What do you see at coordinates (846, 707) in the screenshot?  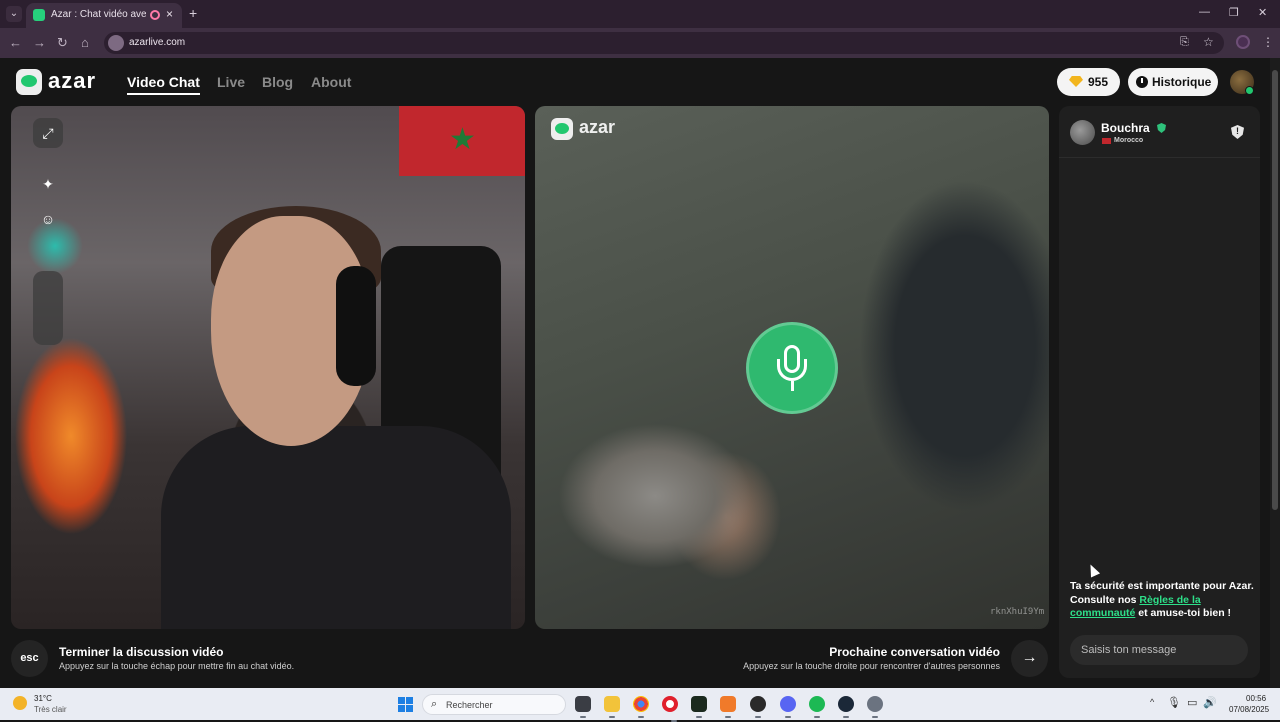 I see `steam-icon` at bounding box center [846, 707].